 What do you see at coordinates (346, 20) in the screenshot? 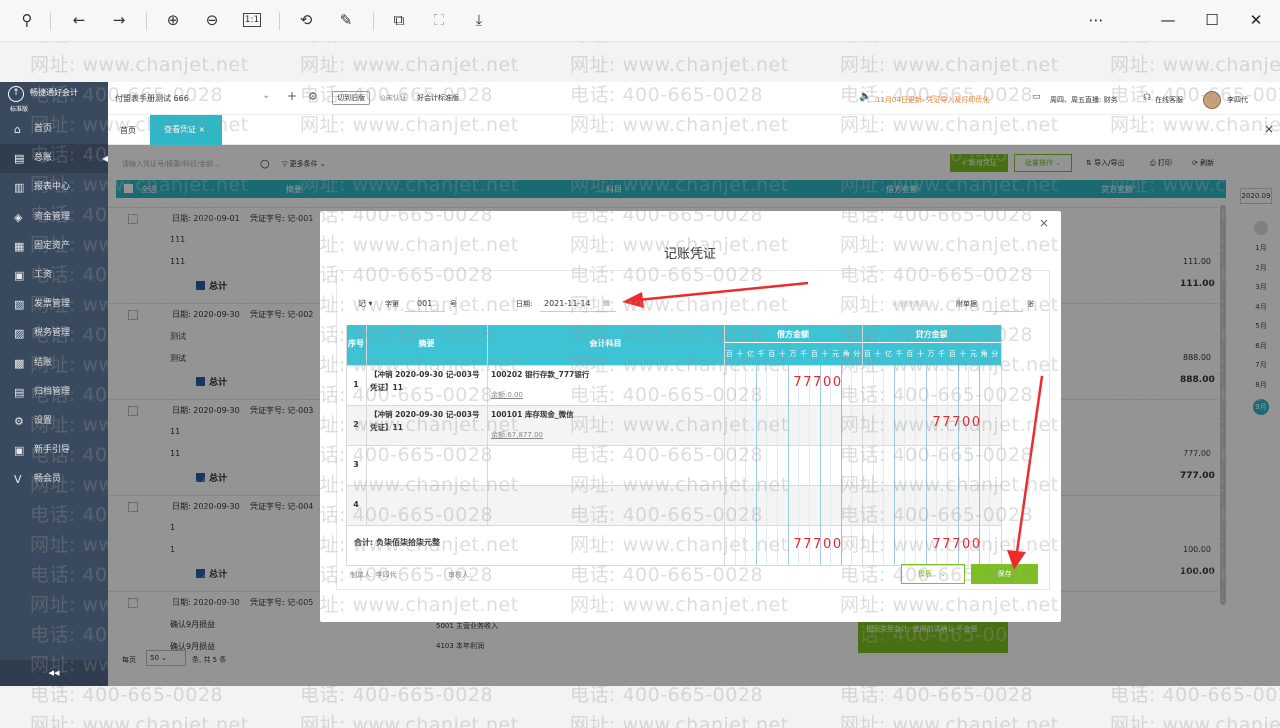
I see `edit-icon: ✎` at bounding box center [346, 20].